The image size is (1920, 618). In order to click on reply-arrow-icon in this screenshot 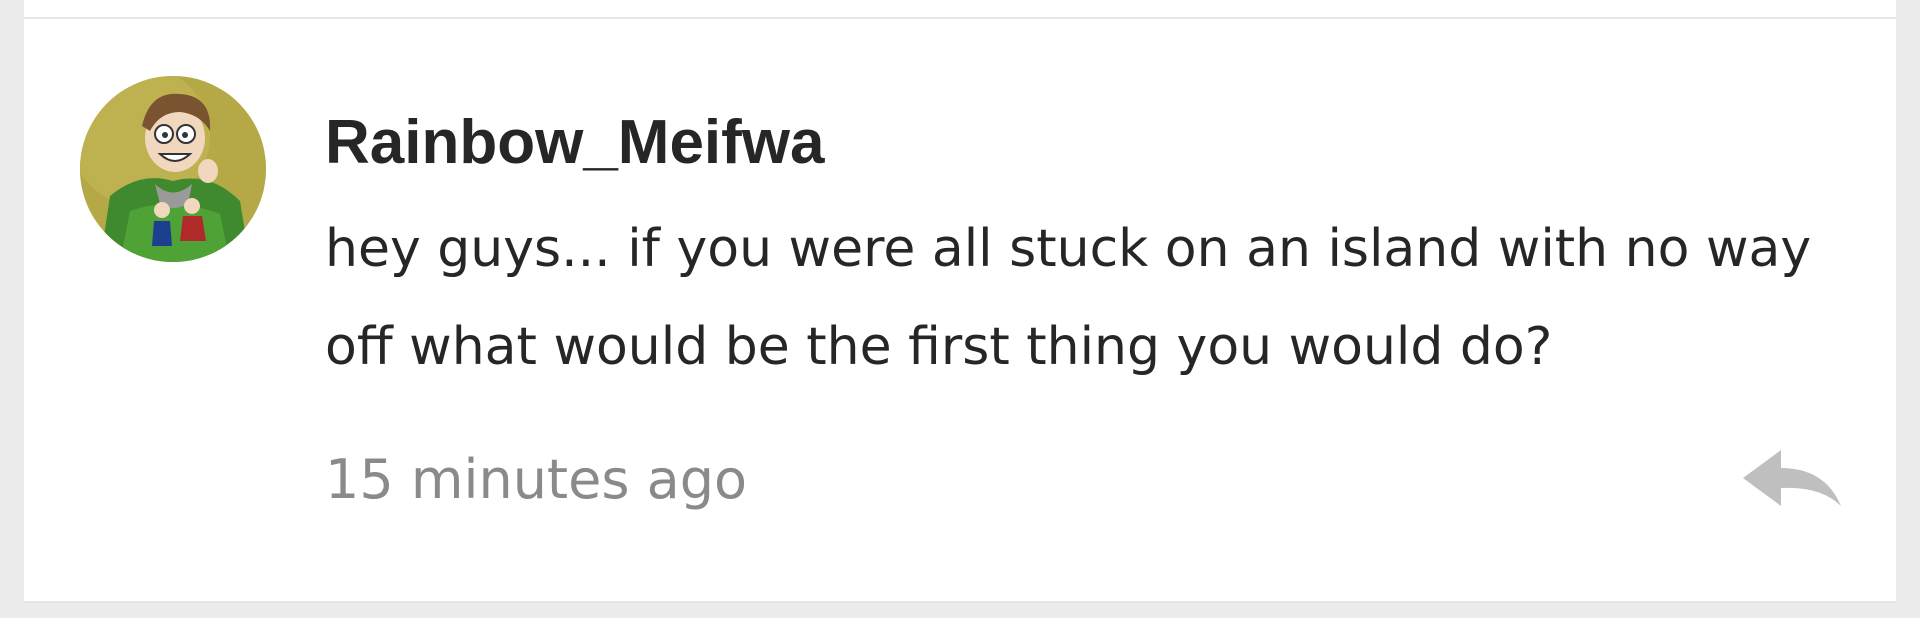, I will do `click(1792, 478)`.